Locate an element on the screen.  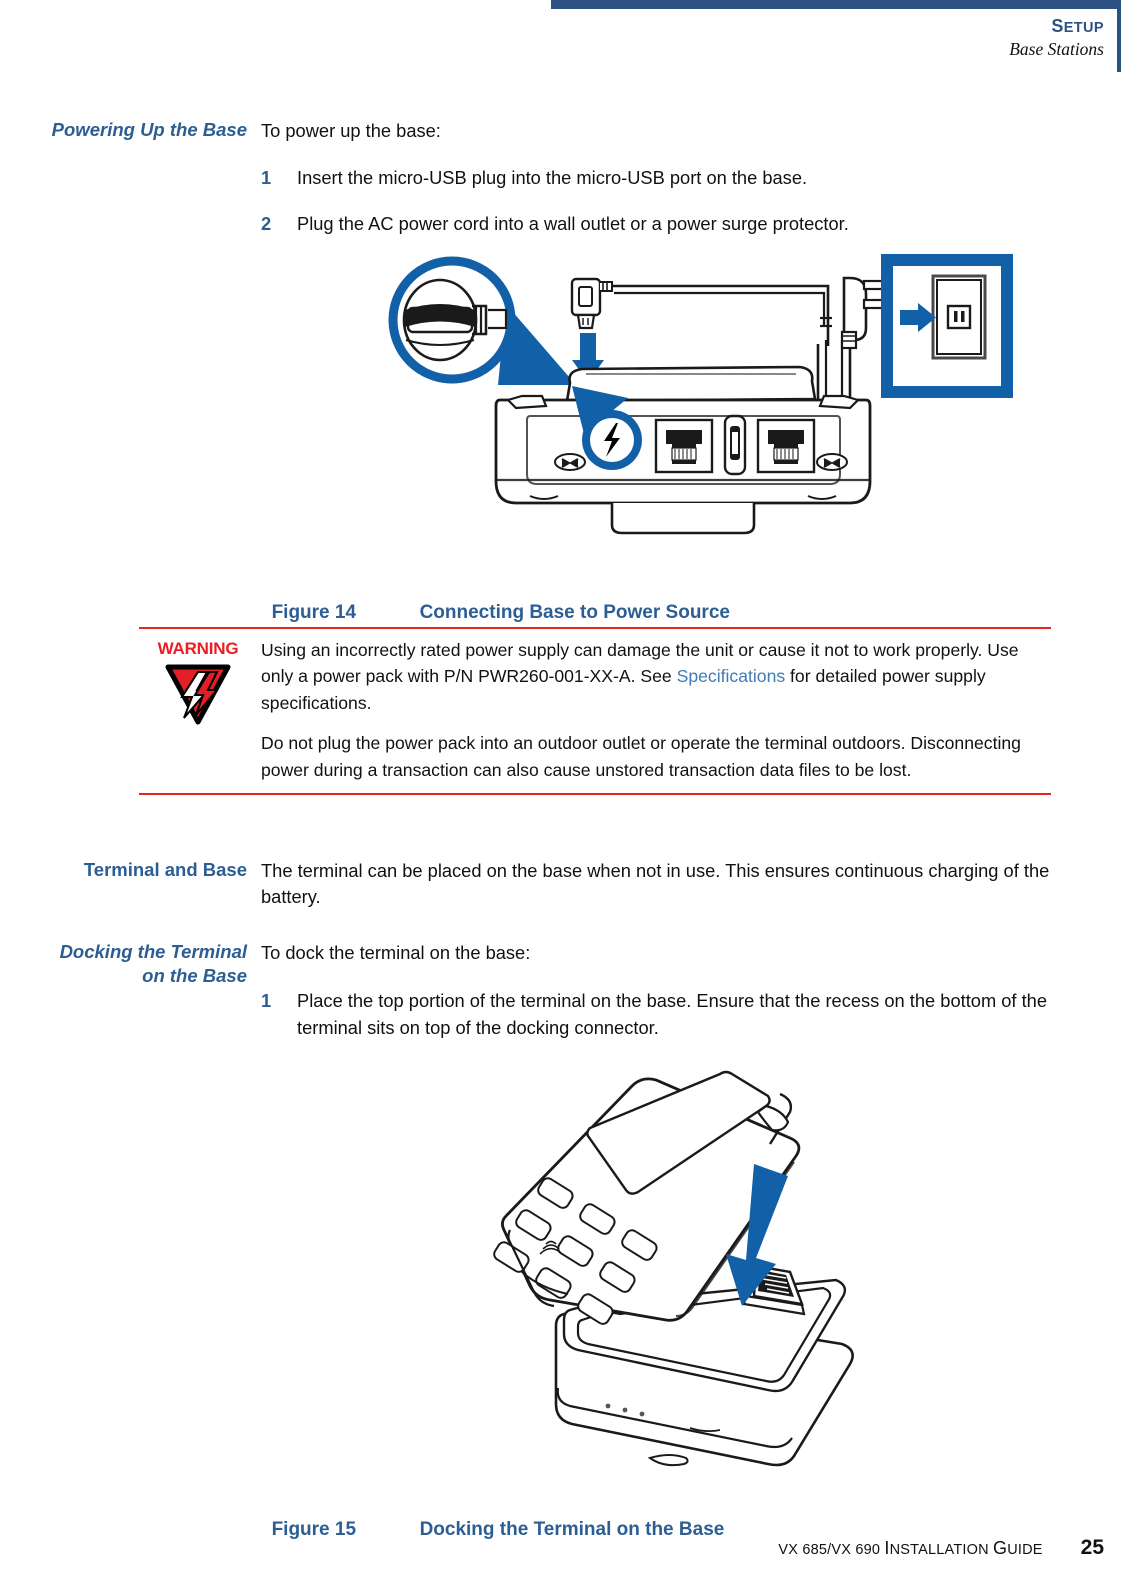
docking-heading-line-2: on the Base is located at coordinates (194, 976).